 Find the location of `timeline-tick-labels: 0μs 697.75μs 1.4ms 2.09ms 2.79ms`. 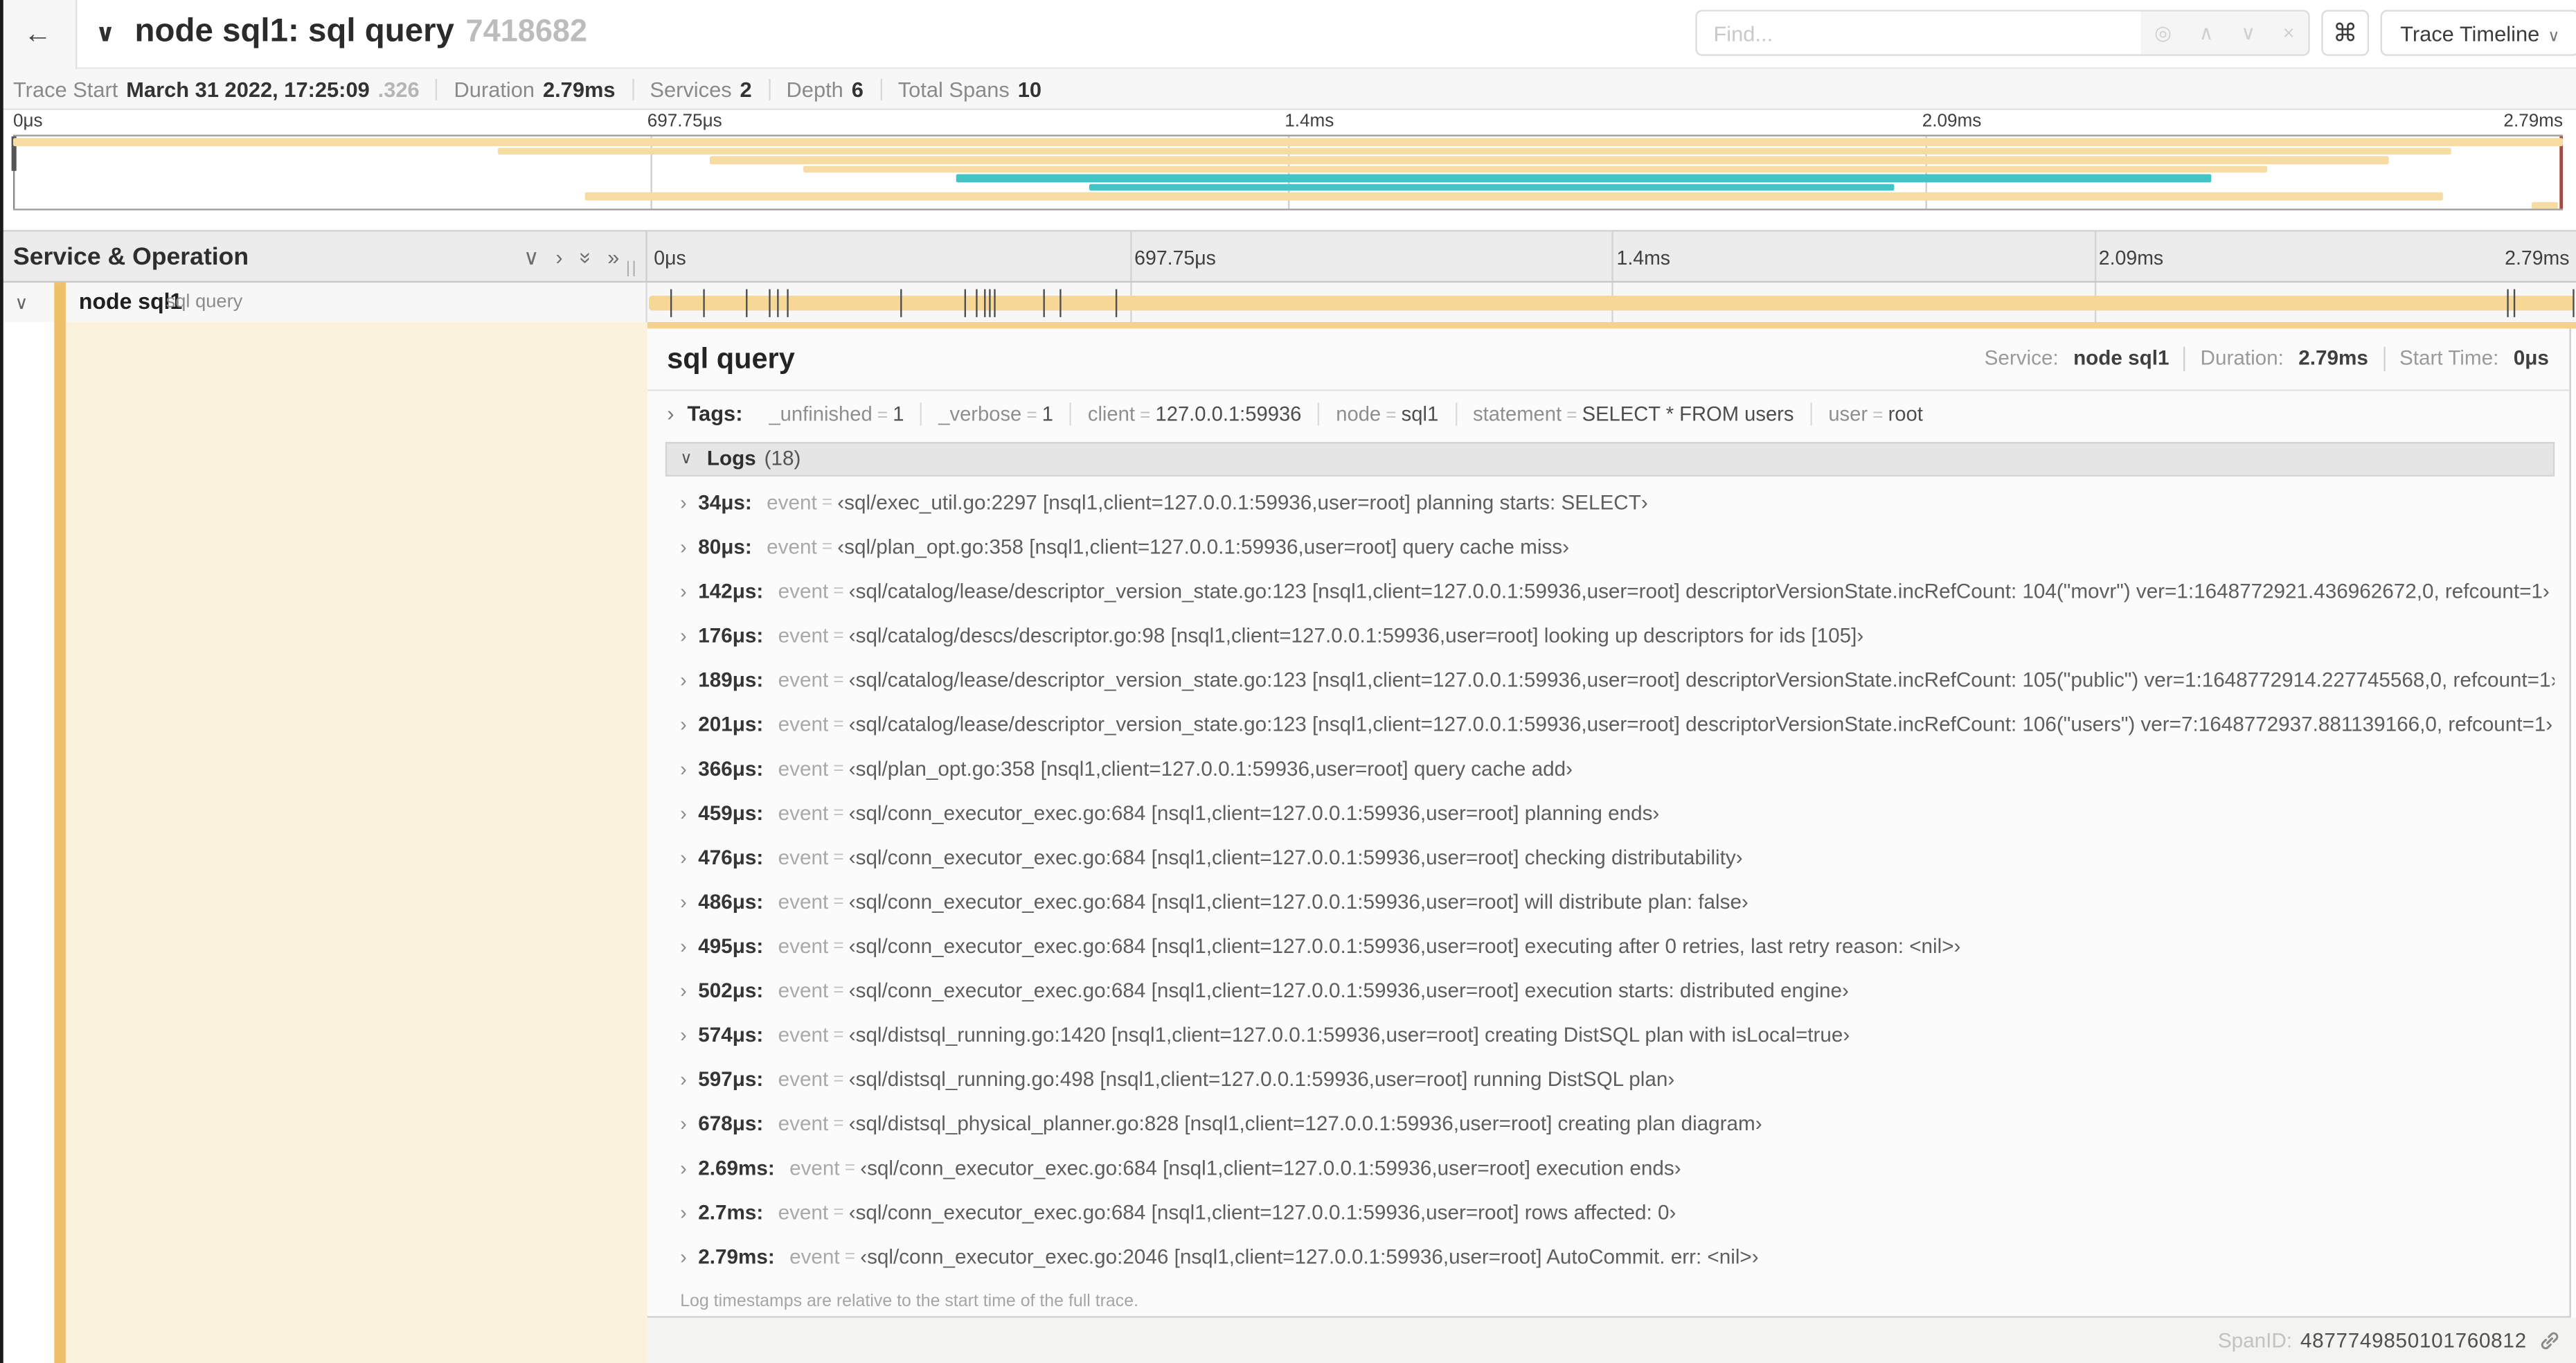

timeline-tick-labels: 0μs 697.75μs 1.4ms 2.09ms 2.79ms is located at coordinates (1612, 256).